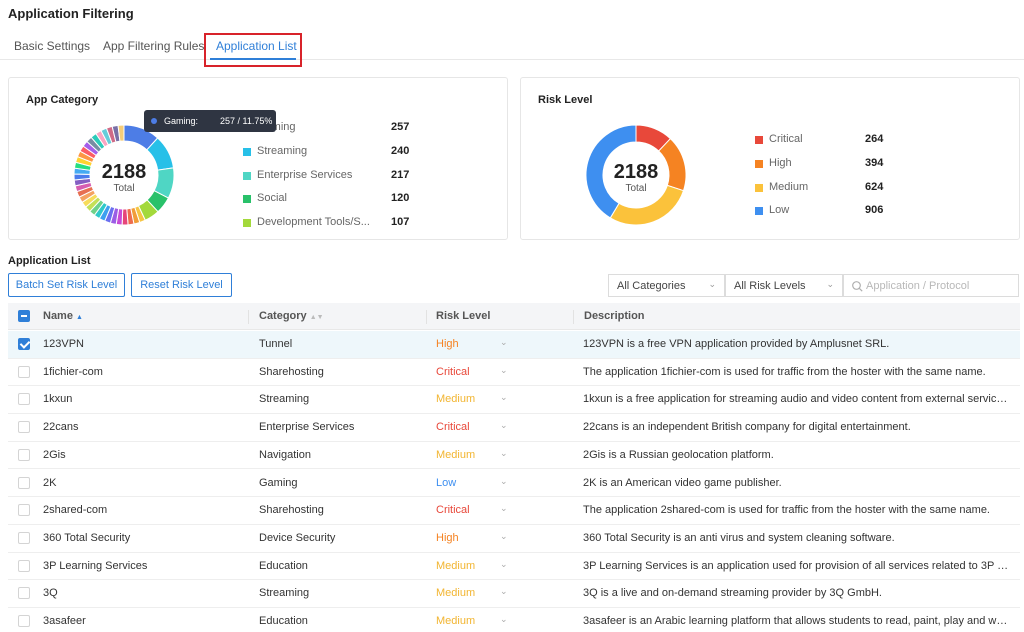 The width and height of the screenshot is (1024, 632). What do you see at coordinates (400, 198) in the screenshot?
I see `legend-value: 120` at bounding box center [400, 198].